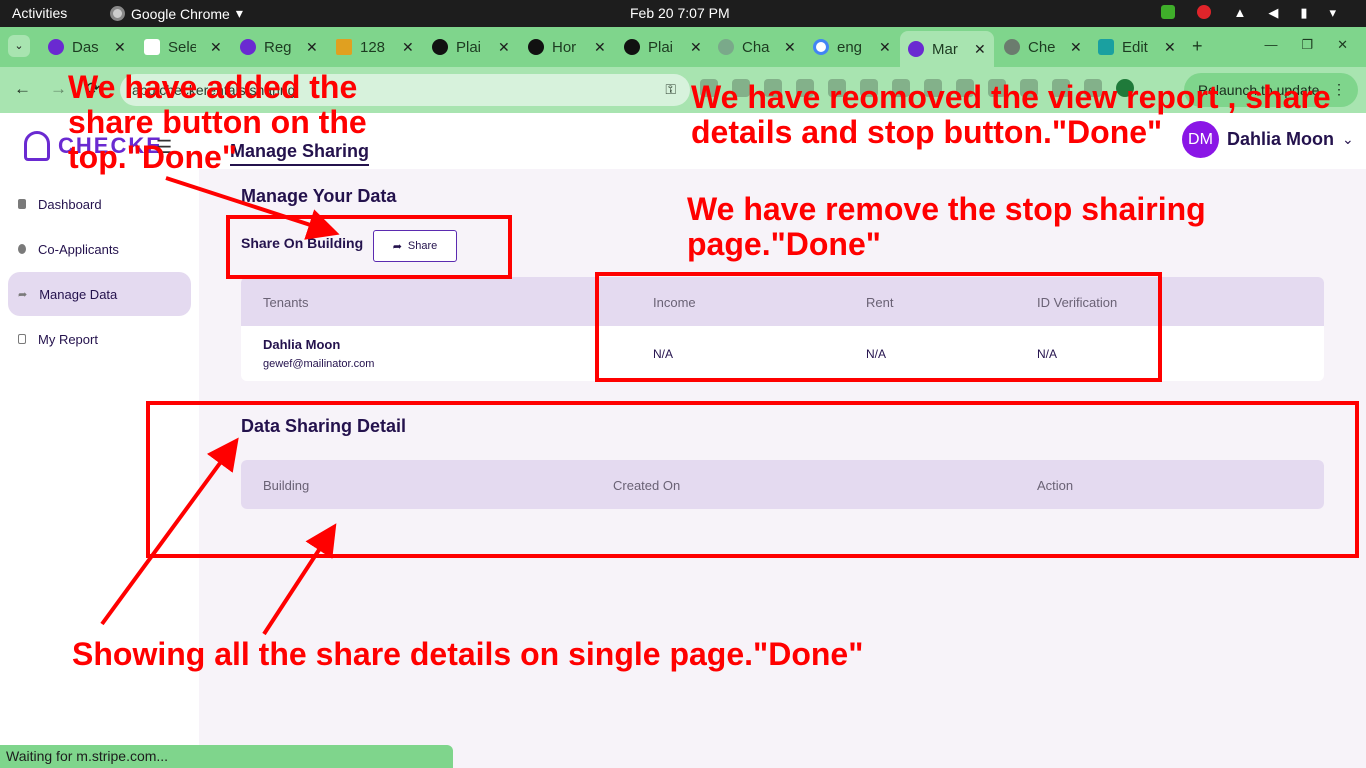 Image resolution: width=1366 pixels, height=768 pixels. Describe the element at coordinates (22, 204) in the screenshot. I see `document-icon` at that location.